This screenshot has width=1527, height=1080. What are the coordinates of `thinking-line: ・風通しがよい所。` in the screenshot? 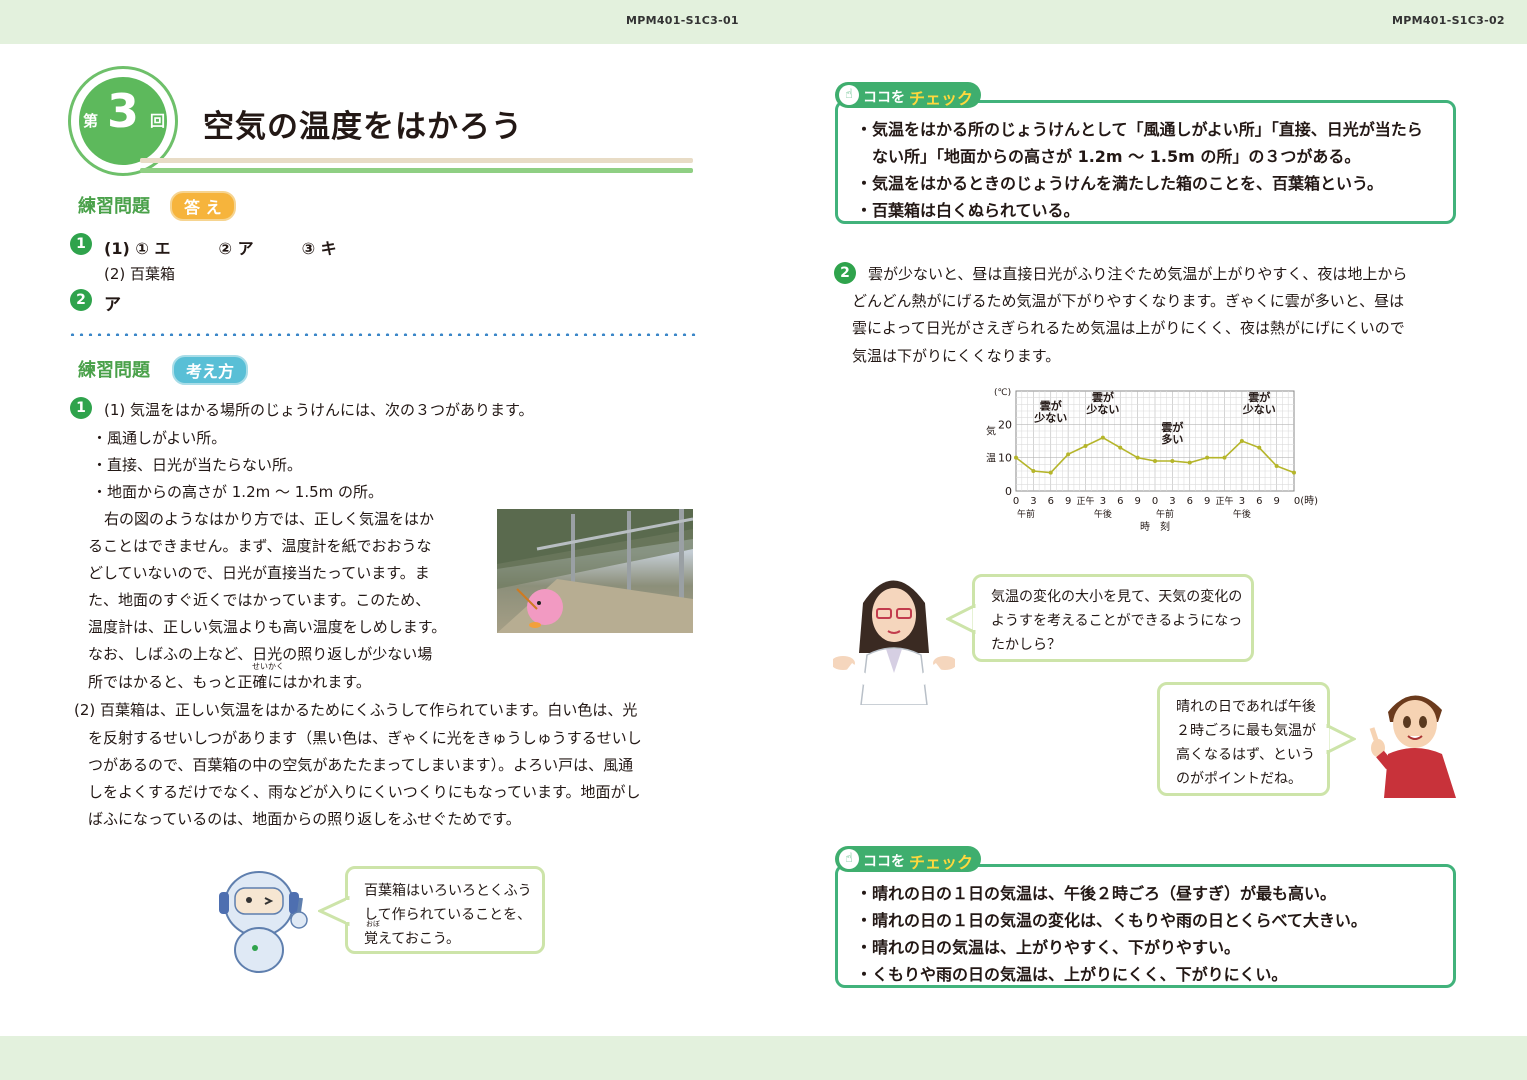 It's located at (159, 438).